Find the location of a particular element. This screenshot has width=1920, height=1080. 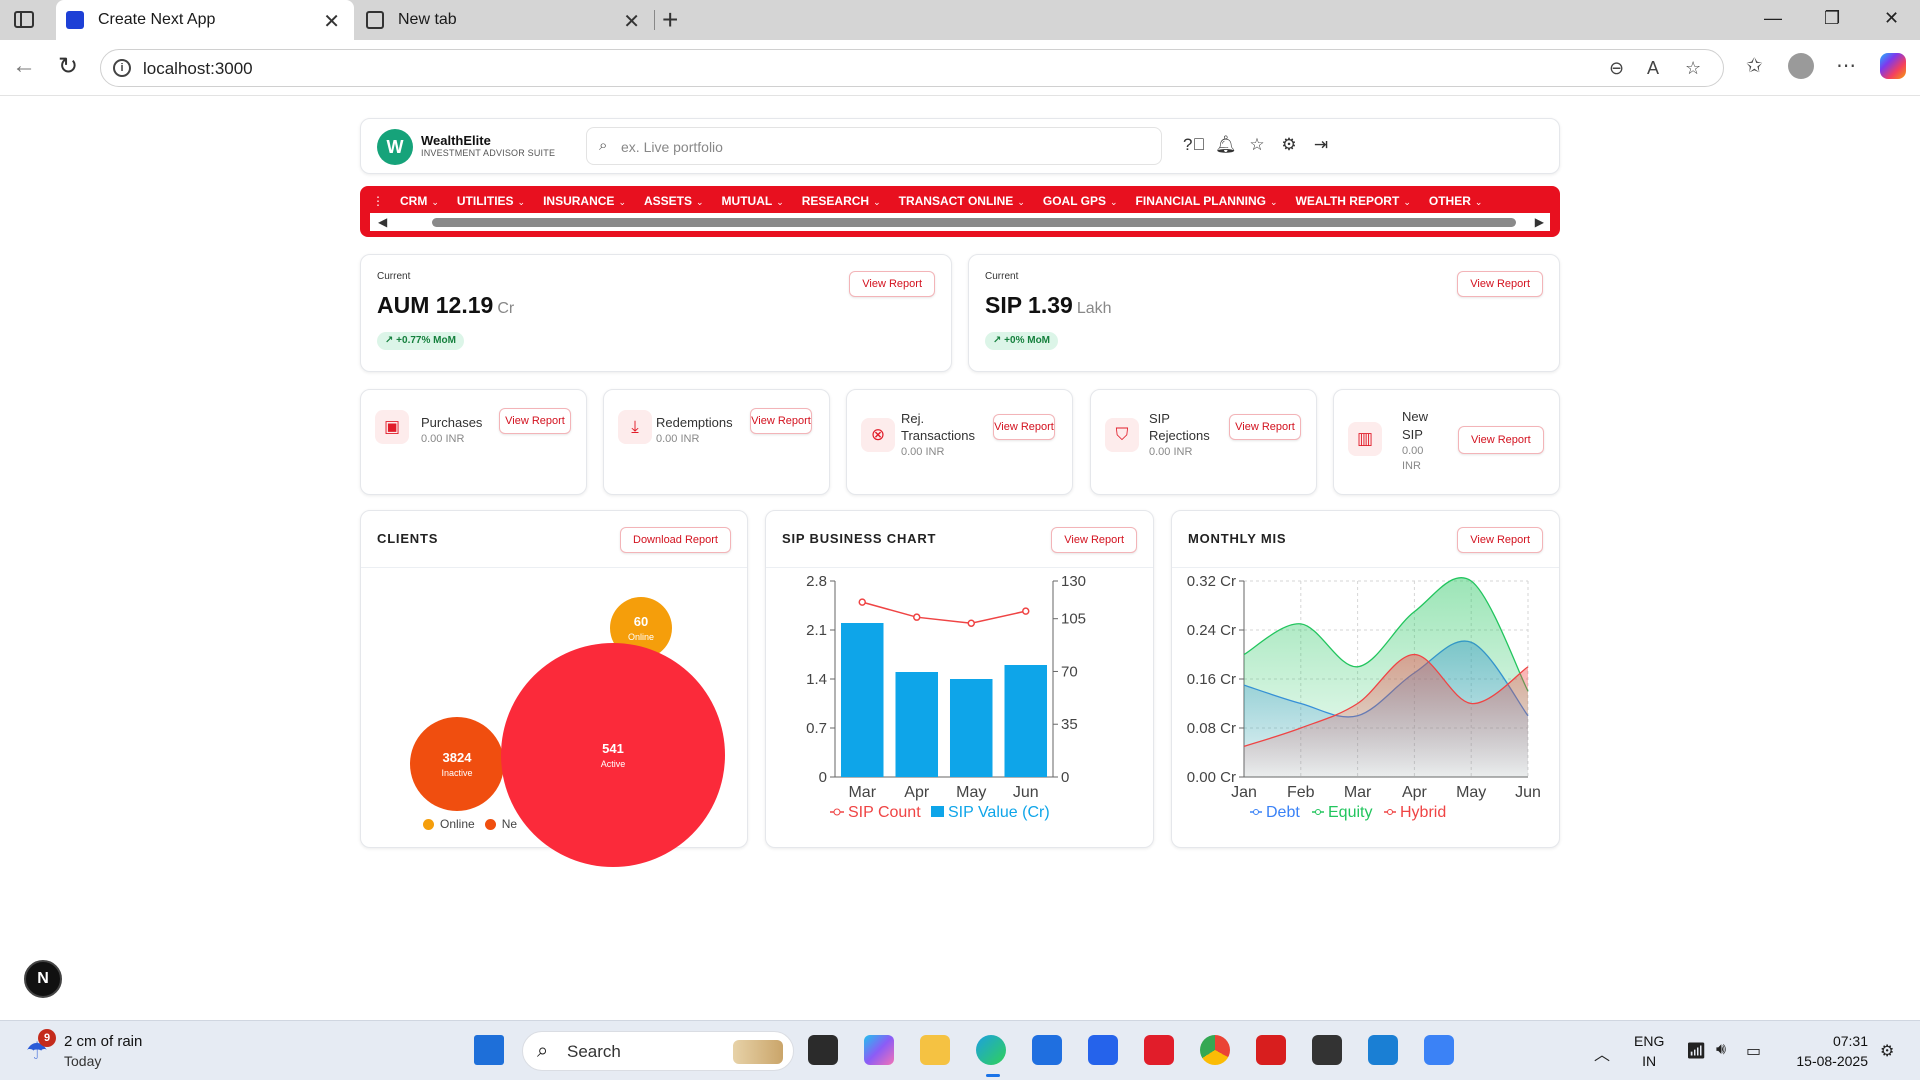

favorite-star-icon: ☆ is located at coordinates (1693, 68).